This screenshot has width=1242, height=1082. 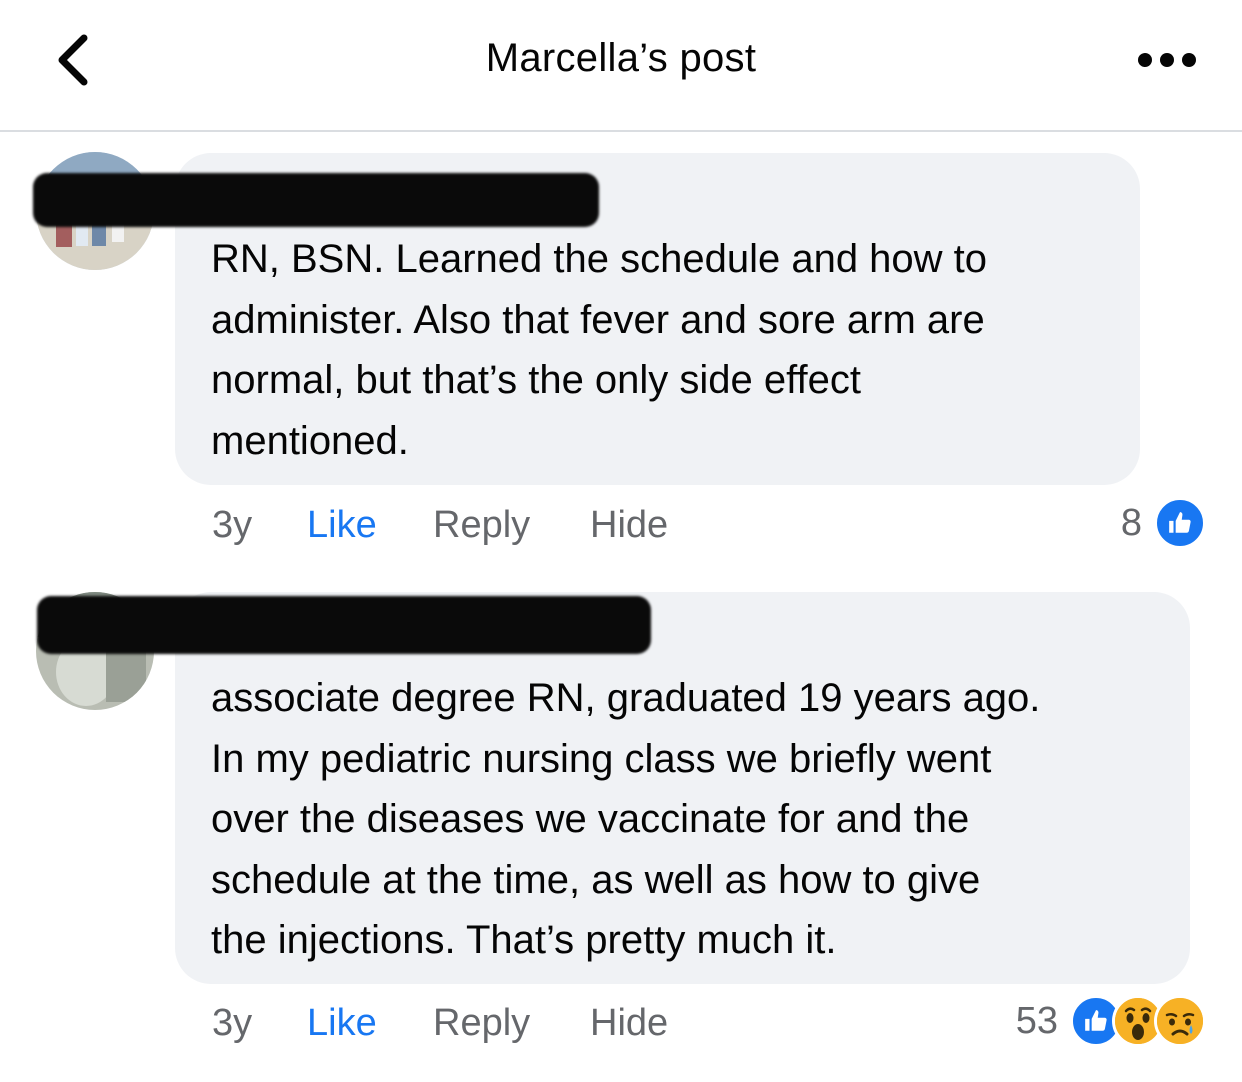 What do you see at coordinates (1036, 1020) in the screenshot?
I see `reaction-count: 53` at bounding box center [1036, 1020].